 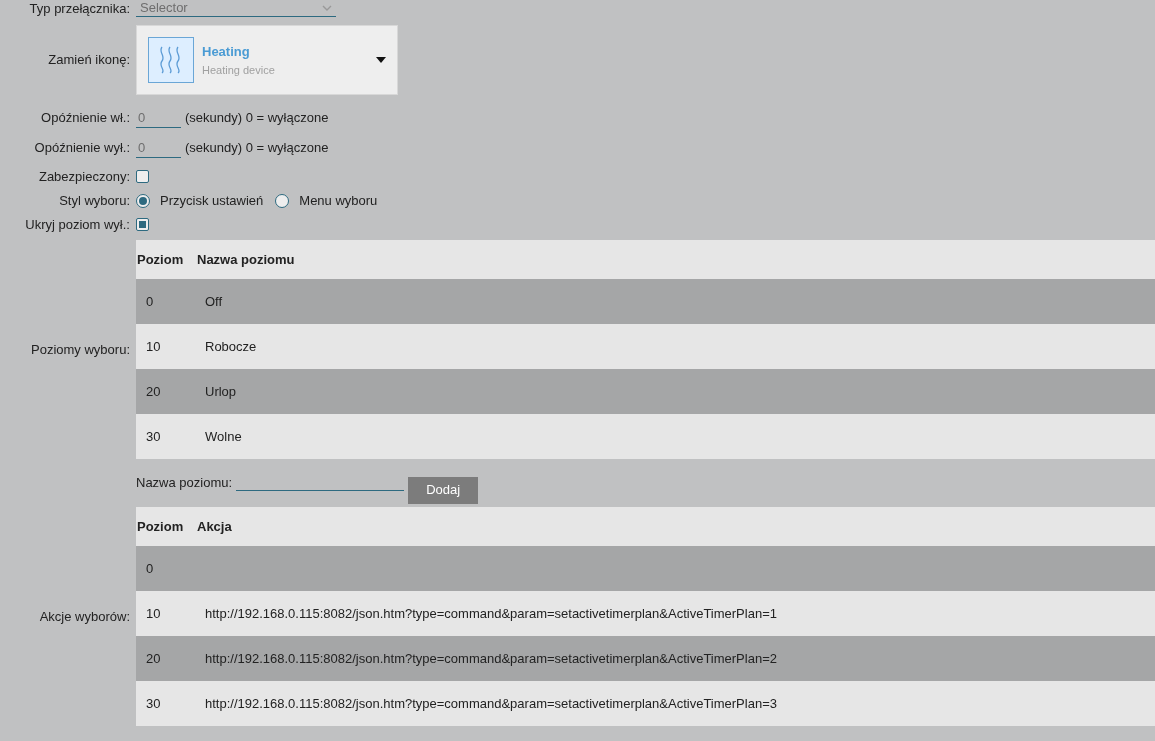 I want to click on table-cell-text: http://192.168.0.115:8082/json.htm?type=command&param=setactivetimerplan&ActiveTimerPlan=3, so click(x=491, y=703).